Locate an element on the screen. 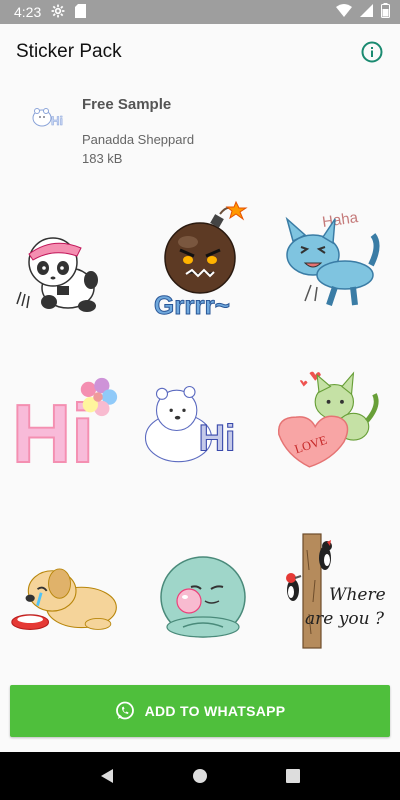 This screenshot has width=400, height=800. recents-square-icon is located at coordinates (293, 776).